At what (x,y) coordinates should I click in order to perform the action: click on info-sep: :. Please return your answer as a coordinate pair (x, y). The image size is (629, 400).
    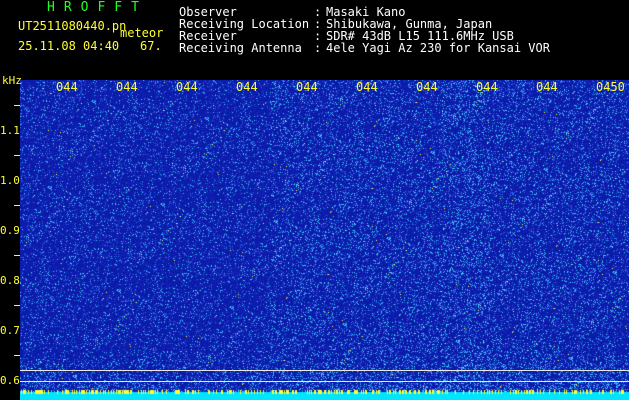
    Looking at the image, I should click on (318, 48).